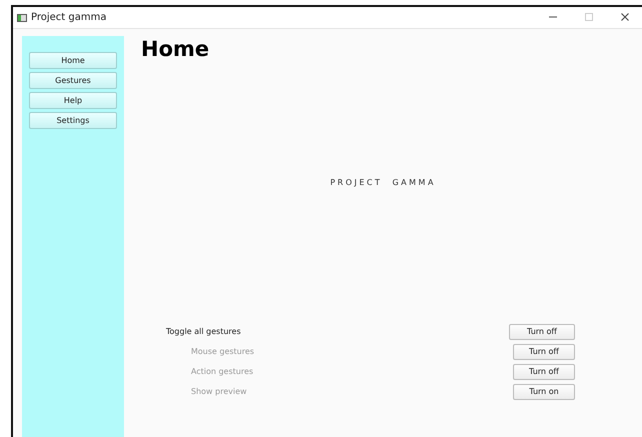  What do you see at coordinates (218, 392) in the screenshot?
I see `toggle-label: Show preview` at bounding box center [218, 392].